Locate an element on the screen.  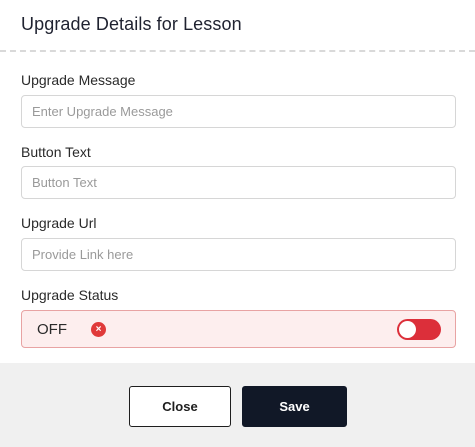
upgrade-message-input is located at coordinates (238, 111).